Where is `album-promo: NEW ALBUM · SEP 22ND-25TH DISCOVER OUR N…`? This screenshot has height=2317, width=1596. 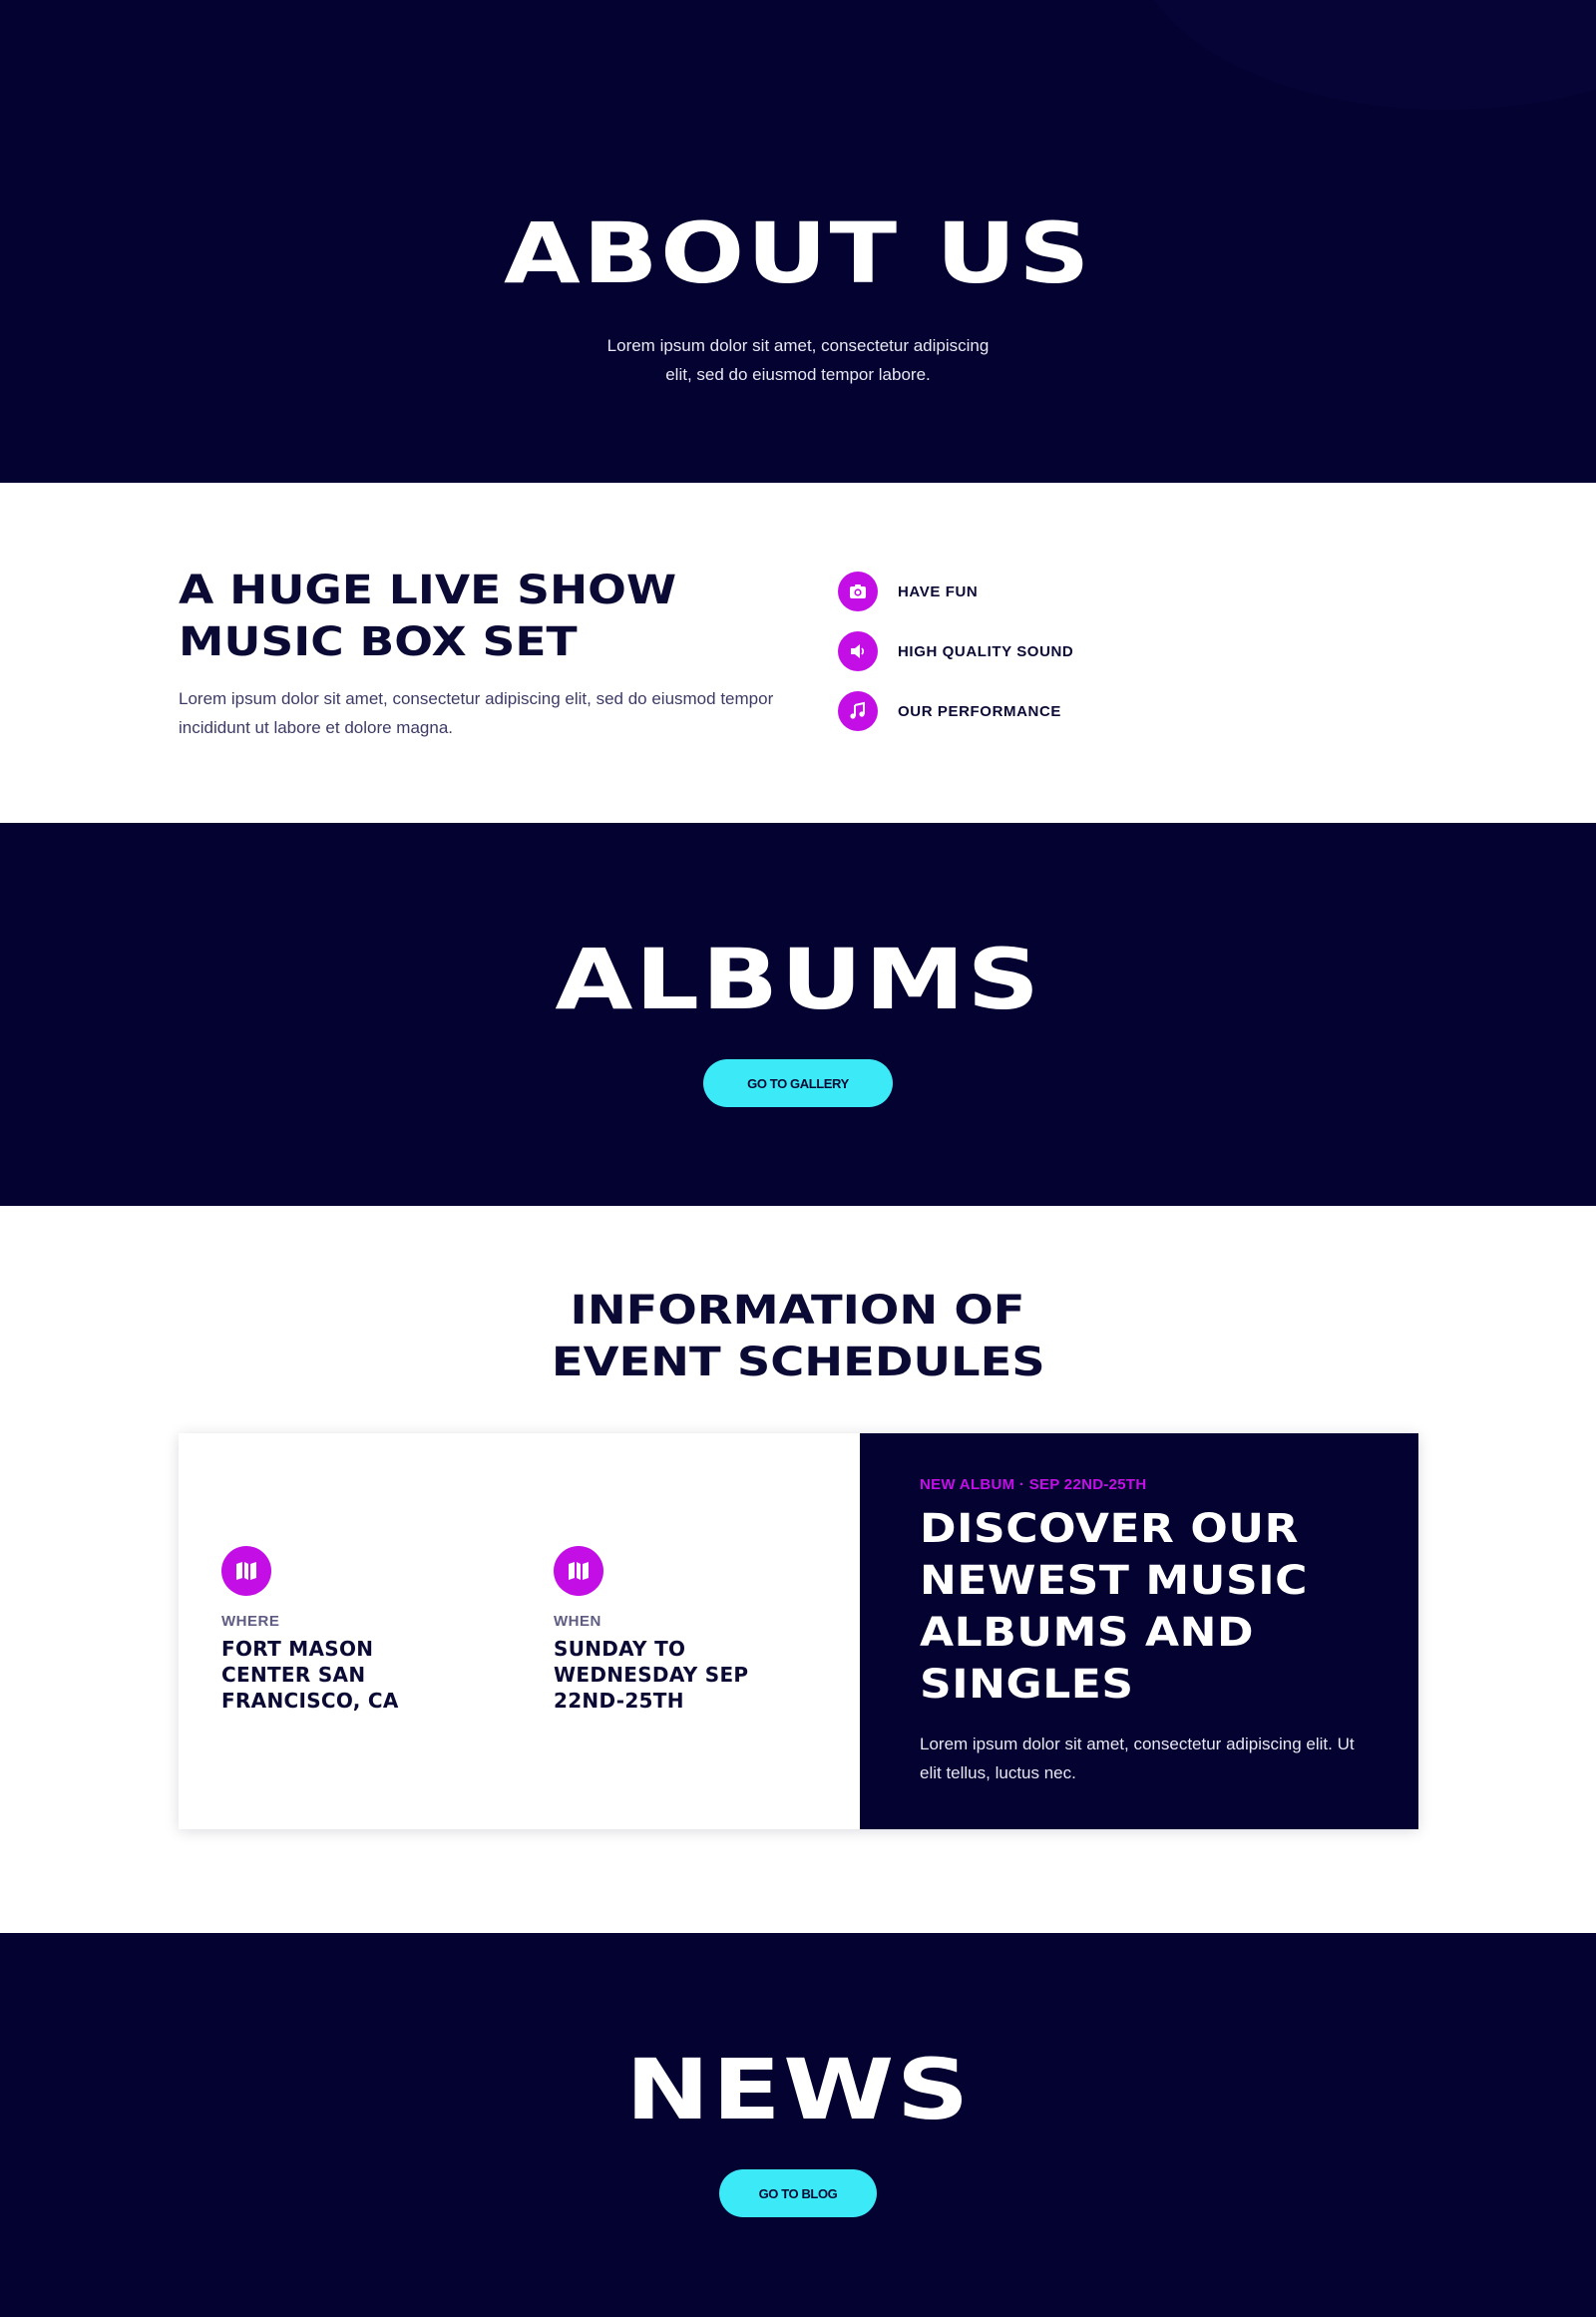
album-promo: NEW ALBUM · SEP 22ND-25TH DISCOVER OUR N… is located at coordinates (1139, 1631).